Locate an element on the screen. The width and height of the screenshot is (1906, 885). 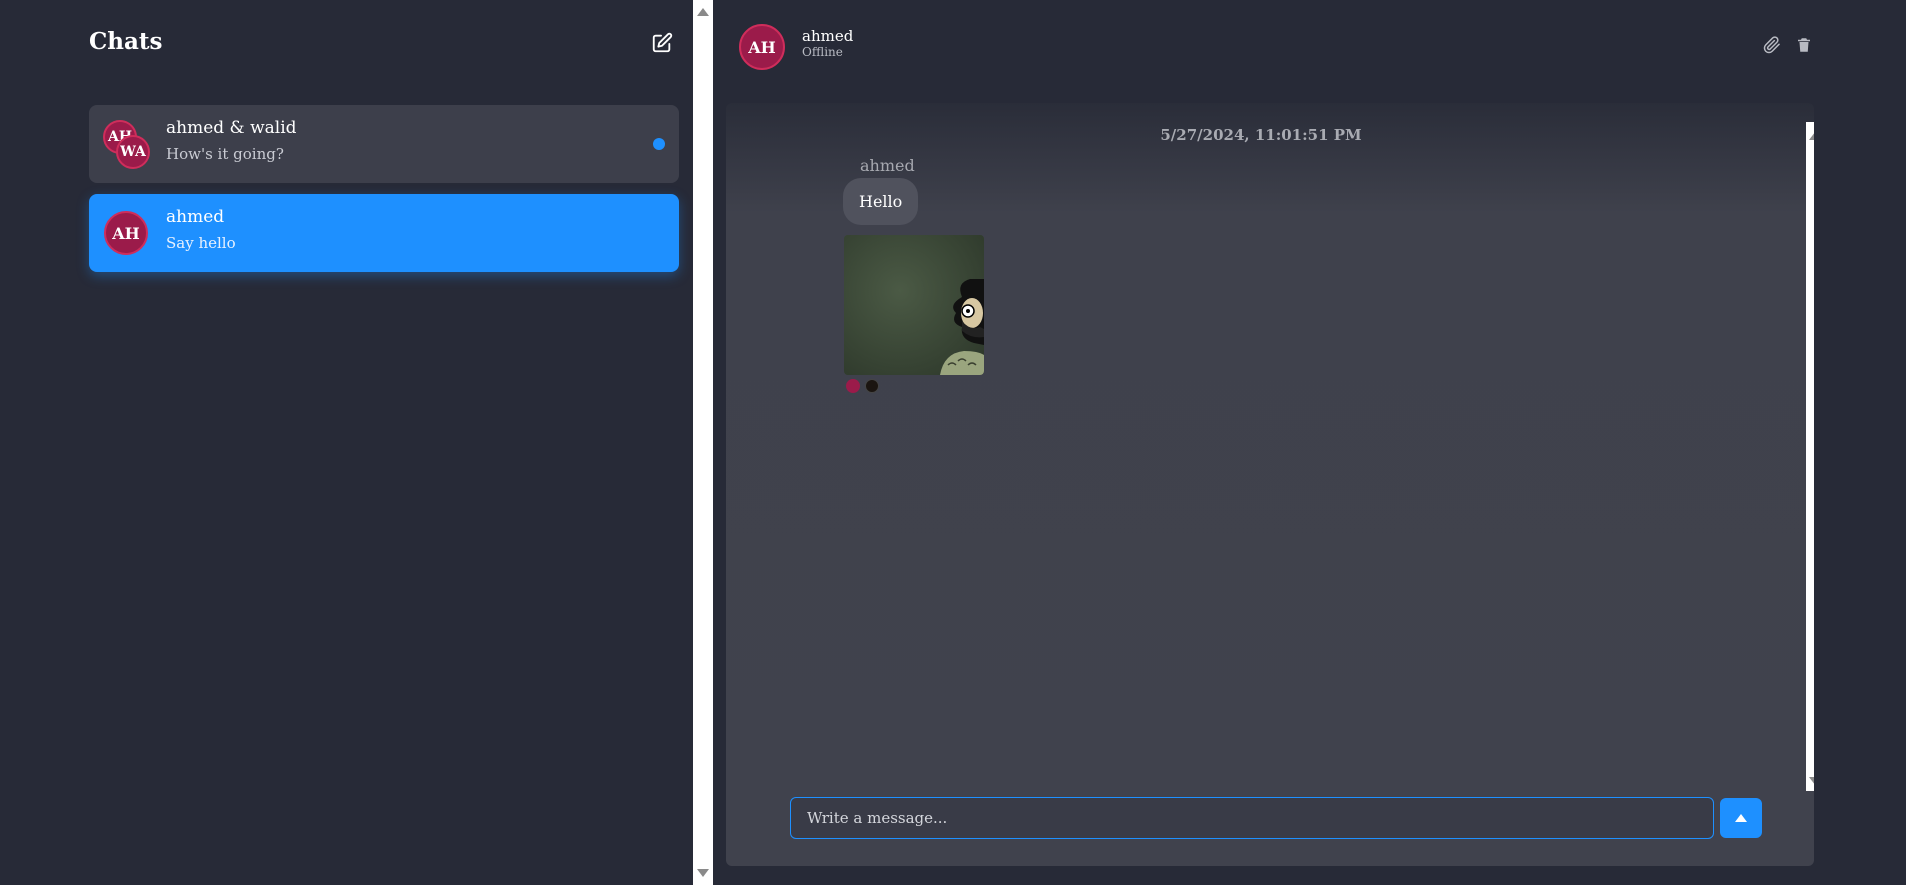
send-button is located at coordinates (1741, 818).